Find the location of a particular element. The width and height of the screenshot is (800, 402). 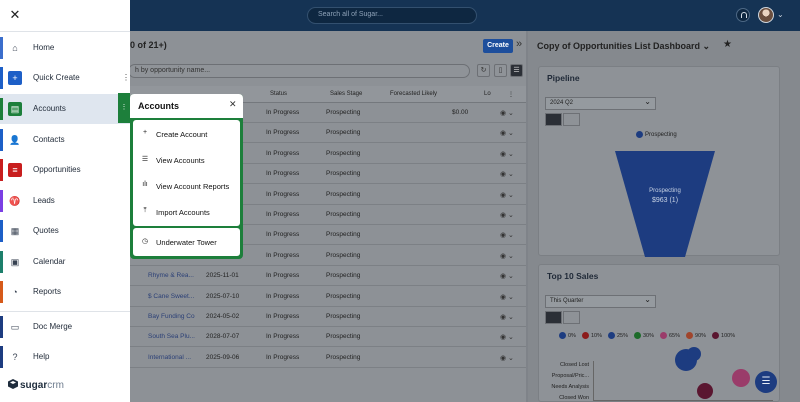

legend-entry: 90% is located at coordinates (696, 335).